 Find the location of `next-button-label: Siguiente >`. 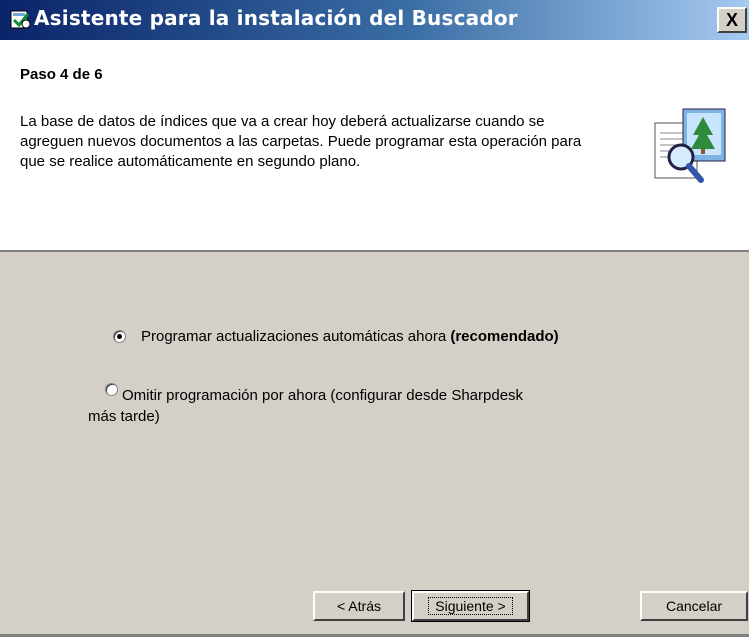

next-button-label: Siguiente > is located at coordinates (470, 606).